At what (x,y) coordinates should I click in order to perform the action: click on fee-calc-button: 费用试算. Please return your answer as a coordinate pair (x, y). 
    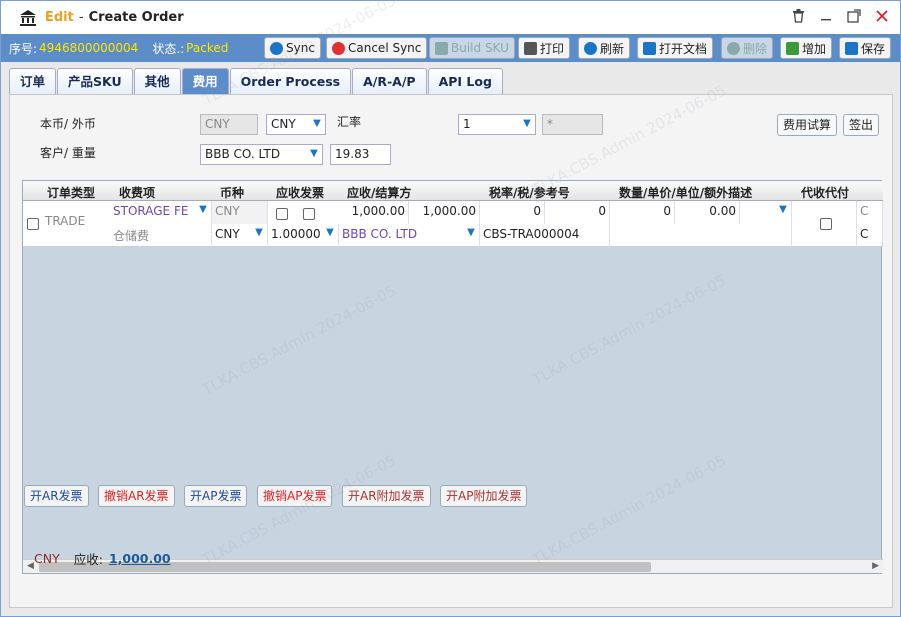
    Looking at the image, I should click on (807, 125).